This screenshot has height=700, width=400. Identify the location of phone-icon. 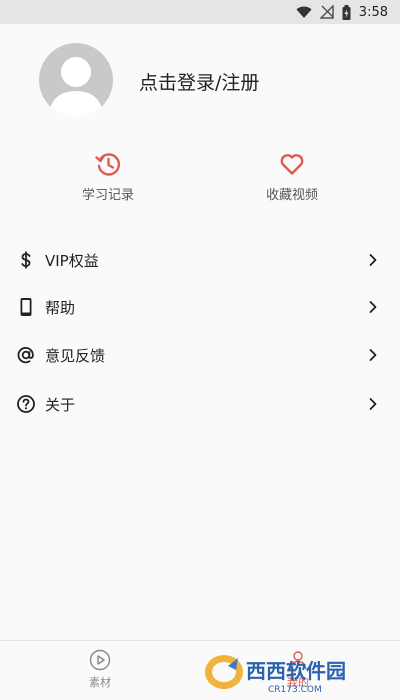
(26, 307).